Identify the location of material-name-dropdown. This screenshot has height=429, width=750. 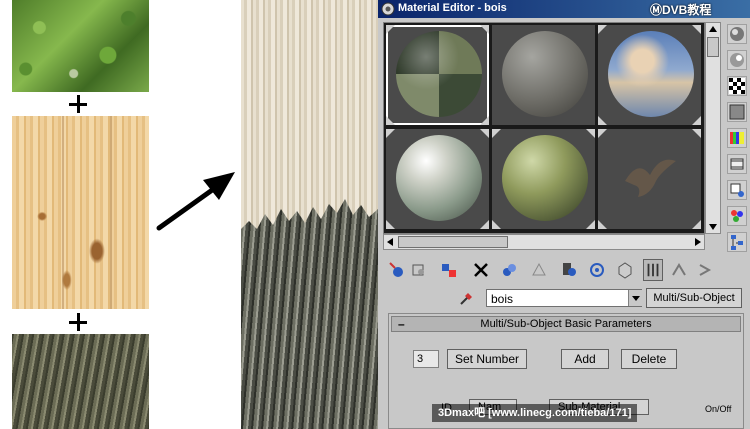
(635, 298).